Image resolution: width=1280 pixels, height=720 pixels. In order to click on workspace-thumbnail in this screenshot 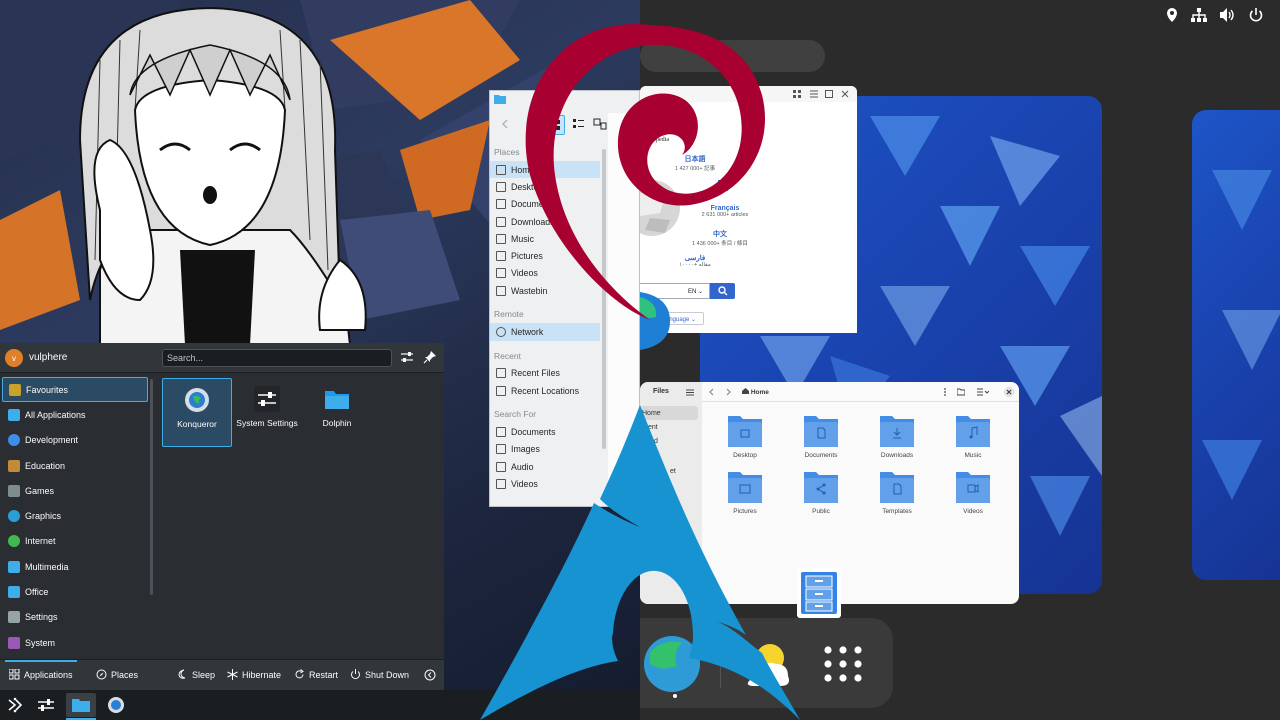, I will do `click(1236, 345)`.